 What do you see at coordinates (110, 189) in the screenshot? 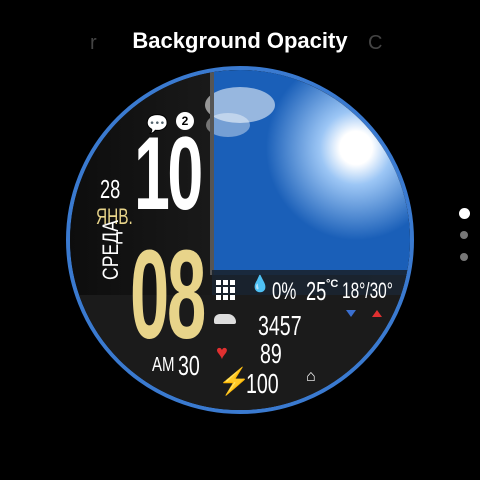
I see `day-display: 28` at bounding box center [110, 189].